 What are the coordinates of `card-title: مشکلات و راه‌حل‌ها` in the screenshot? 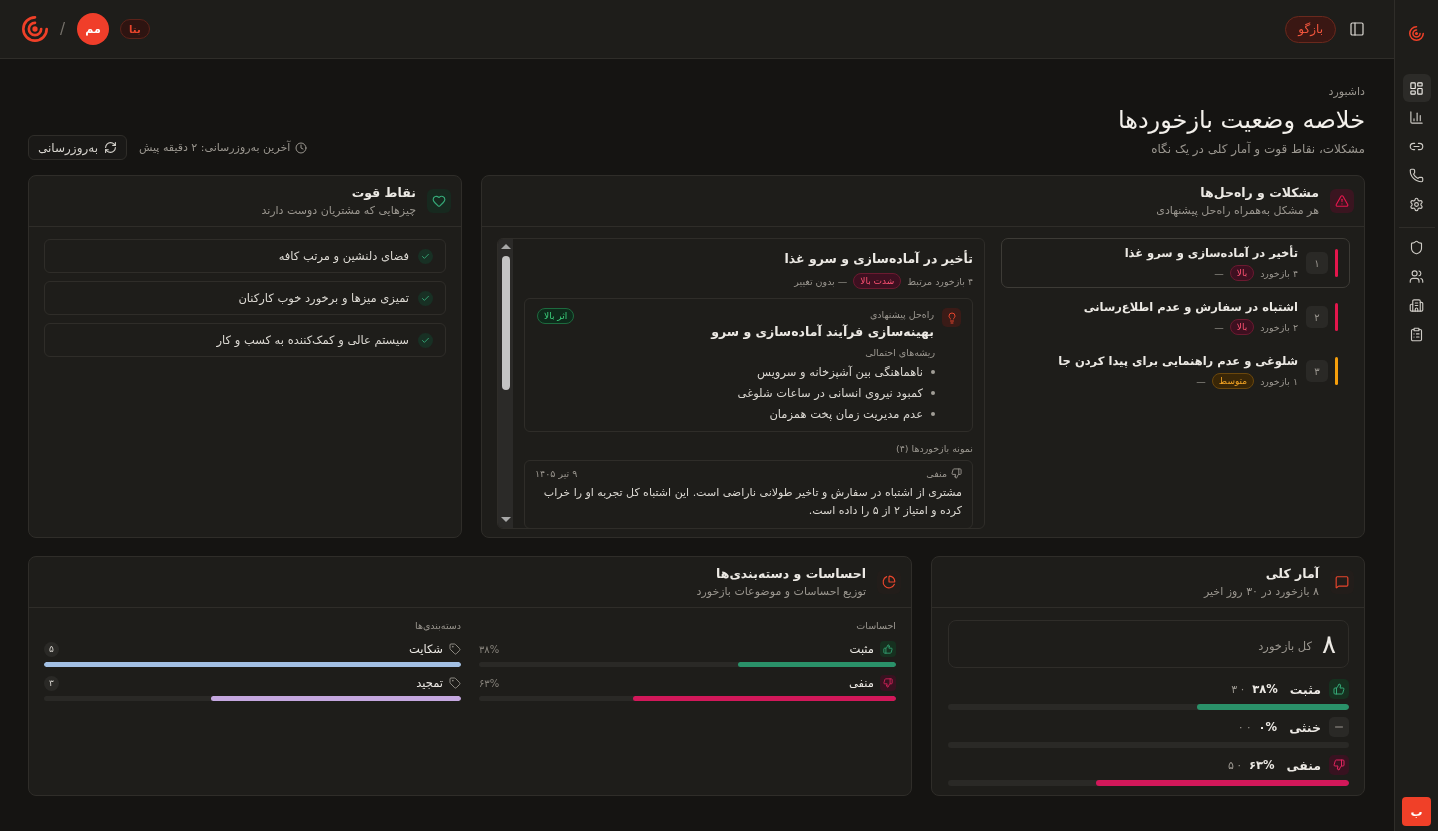 It's located at (1259, 192).